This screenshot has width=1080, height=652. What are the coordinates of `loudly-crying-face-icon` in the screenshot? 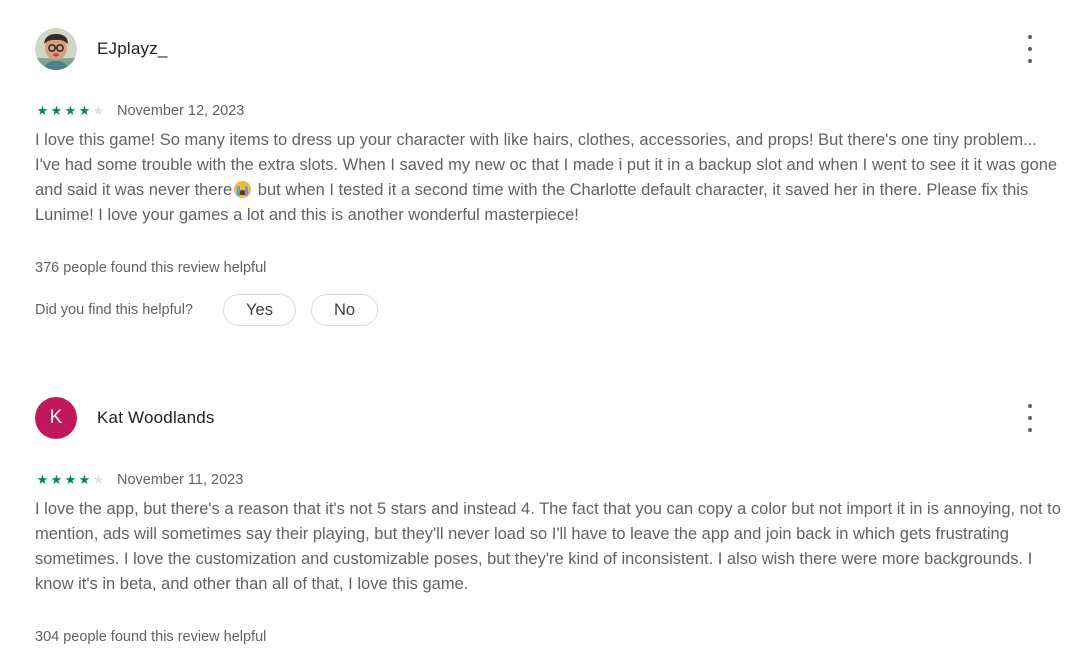 It's located at (243, 189).